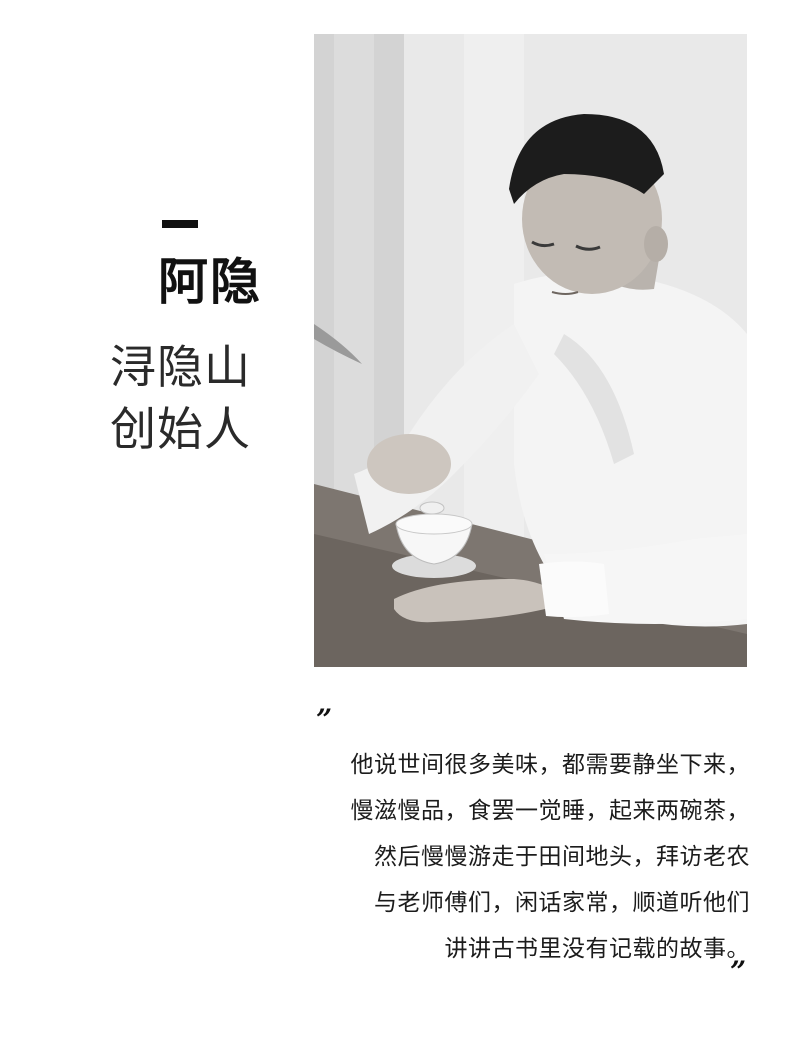 The width and height of the screenshot is (800, 1063). What do you see at coordinates (210, 282) in the screenshot?
I see `person-name: 阿隐` at bounding box center [210, 282].